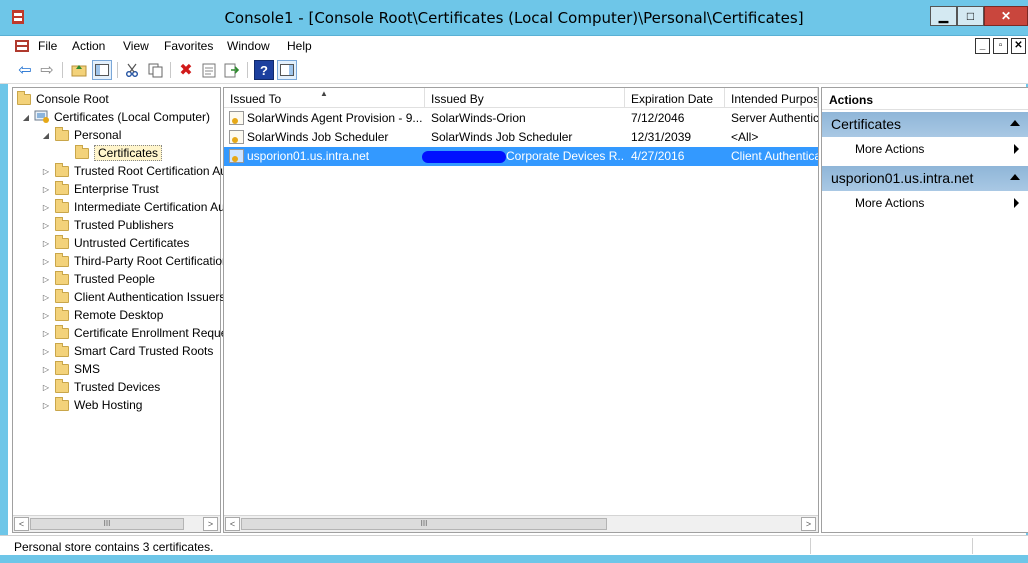  What do you see at coordinates (771, 98) in the screenshot?
I see `column-header-intended-purposes: Intended Purposes` at bounding box center [771, 98].